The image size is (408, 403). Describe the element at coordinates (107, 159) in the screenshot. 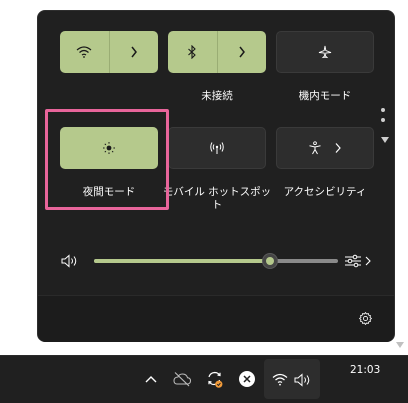

I see `selection-highlight` at that location.